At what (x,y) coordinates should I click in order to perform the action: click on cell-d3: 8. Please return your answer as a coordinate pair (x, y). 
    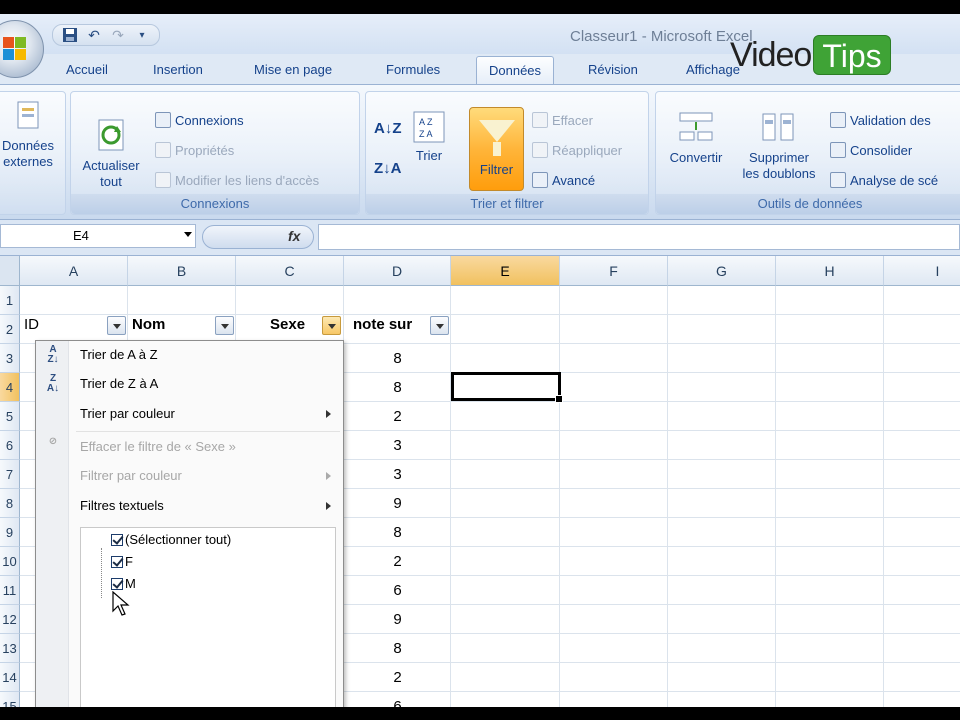
    Looking at the image, I should click on (397, 358).